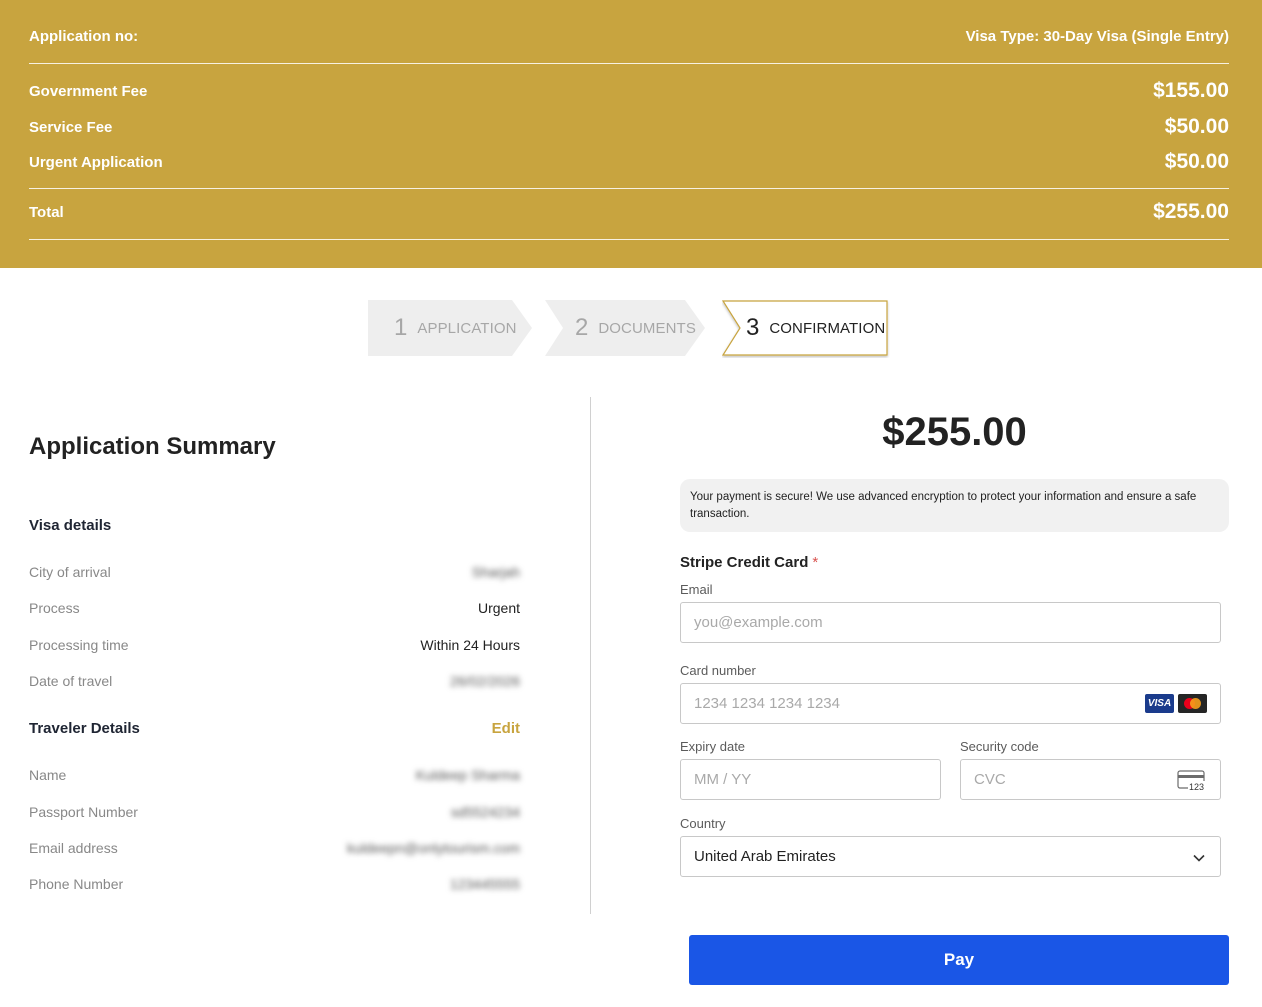 The height and width of the screenshot is (1007, 1262). What do you see at coordinates (703, 823) in the screenshot?
I see `country-label: Country` at bounding box center [703, 823].